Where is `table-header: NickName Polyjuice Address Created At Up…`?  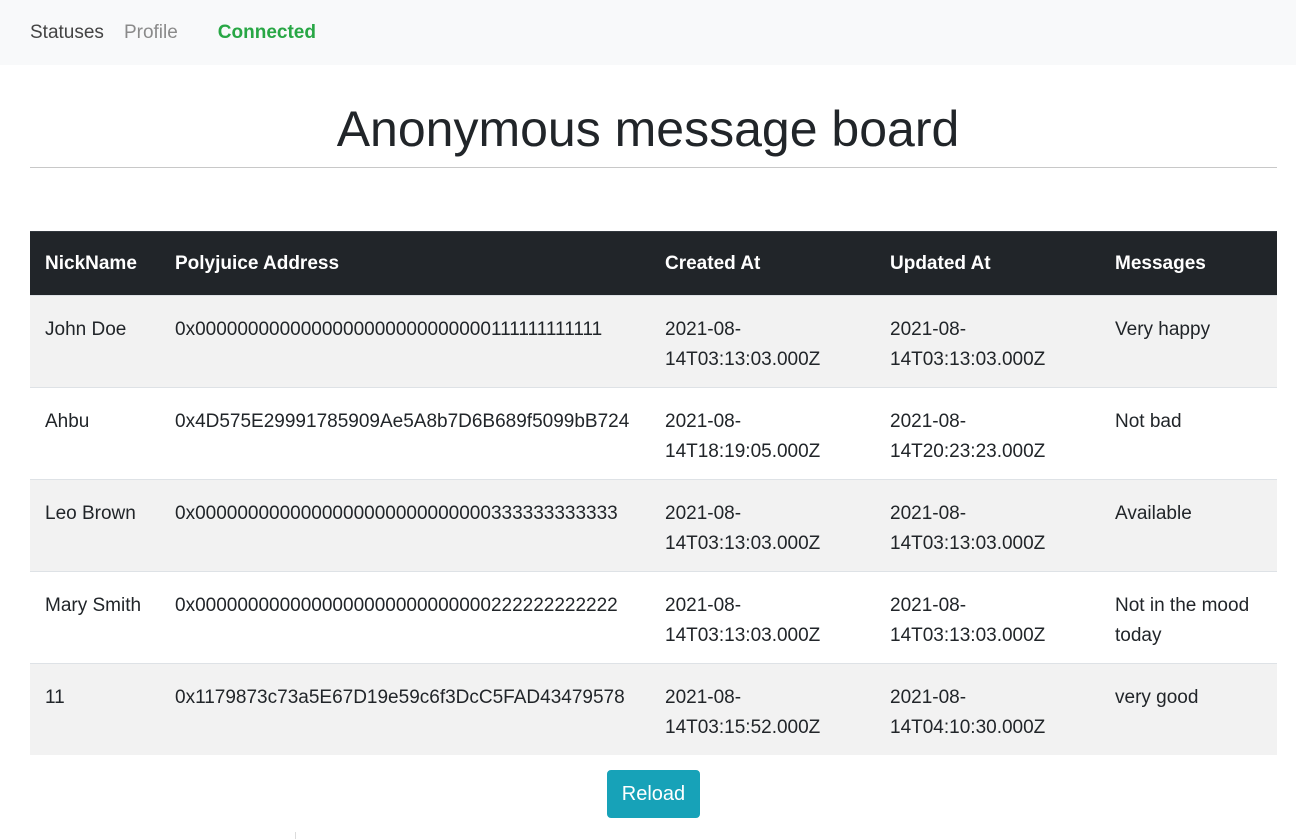 table-header: NickName Polyjuice Address Created At Up… is located at coordinates (653, 263).